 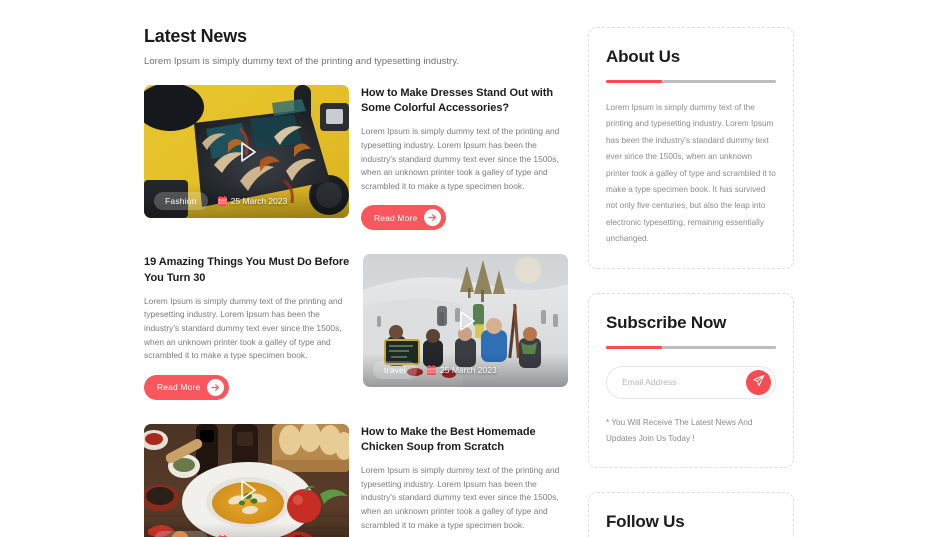 I want to click on thumbnail-meta: Fashion 25 March 2023, so click(x=246, y=201).